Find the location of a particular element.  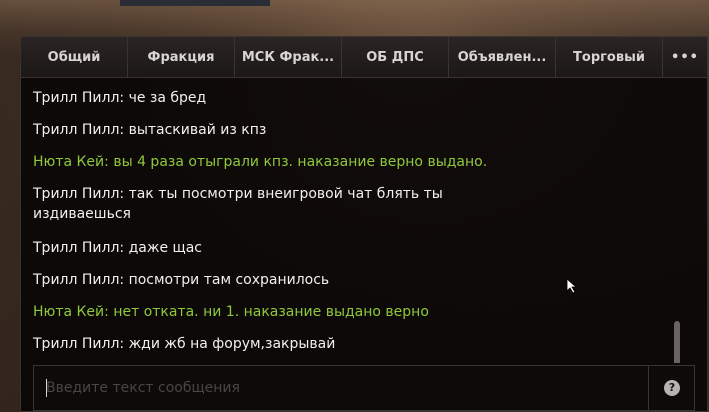

tab-label: Торговый is located at coordinates (609, 57).